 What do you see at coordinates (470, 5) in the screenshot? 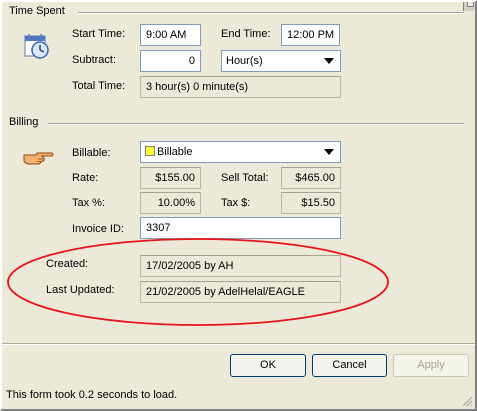
I see `scrollbar-top` at bounding box center [470, 5].